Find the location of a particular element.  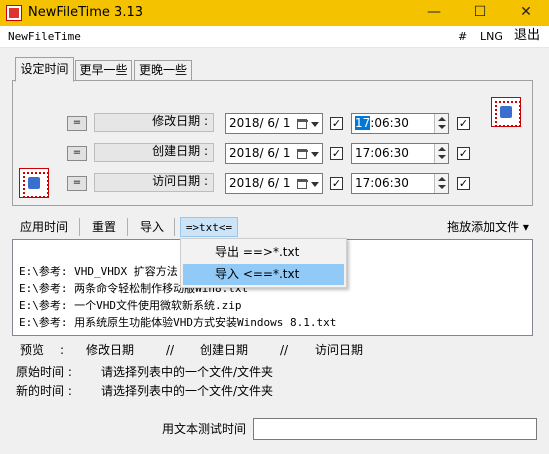

preview-label: 预览 is located at coordinates (32, 350).